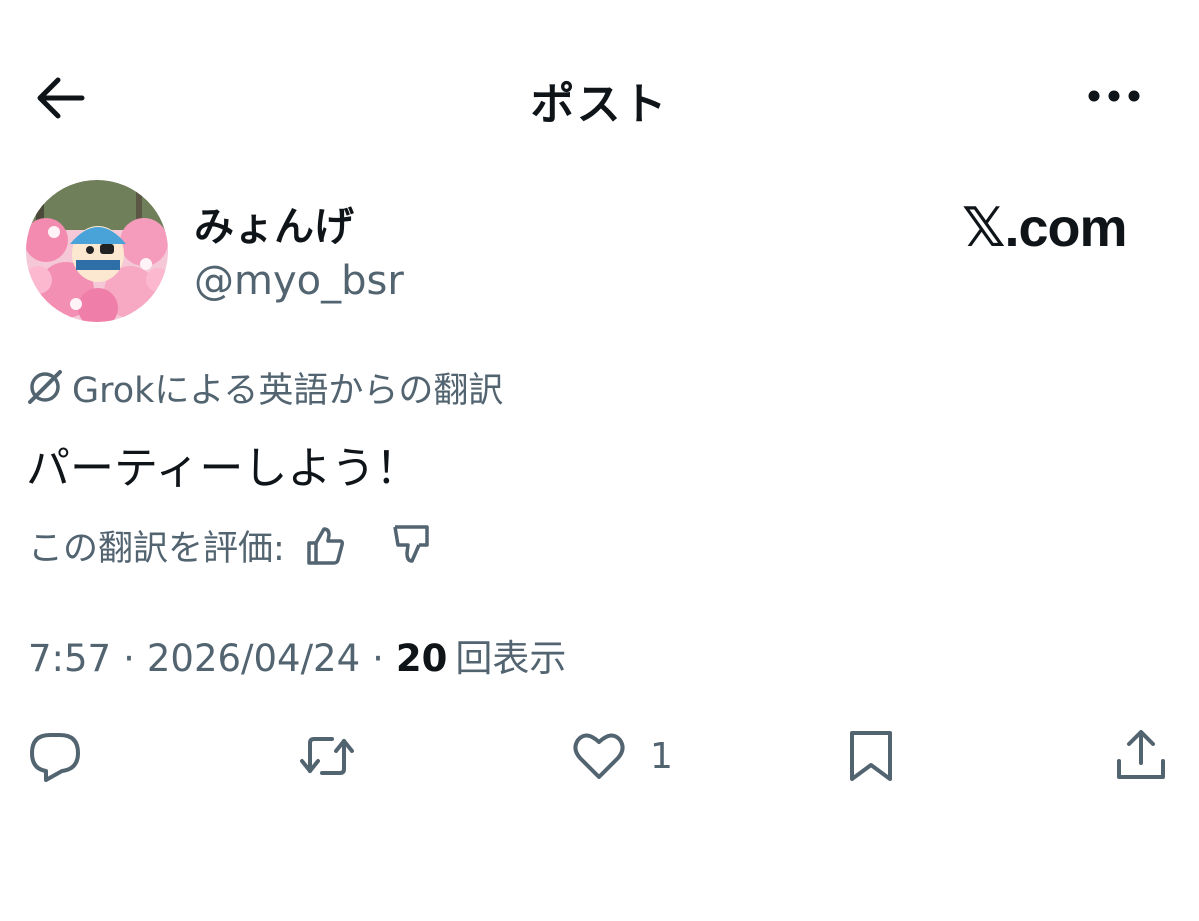 Image resolution: width=1199 pixels, height=921 pixels. I want to click on repost-icon, so click(327, 756).